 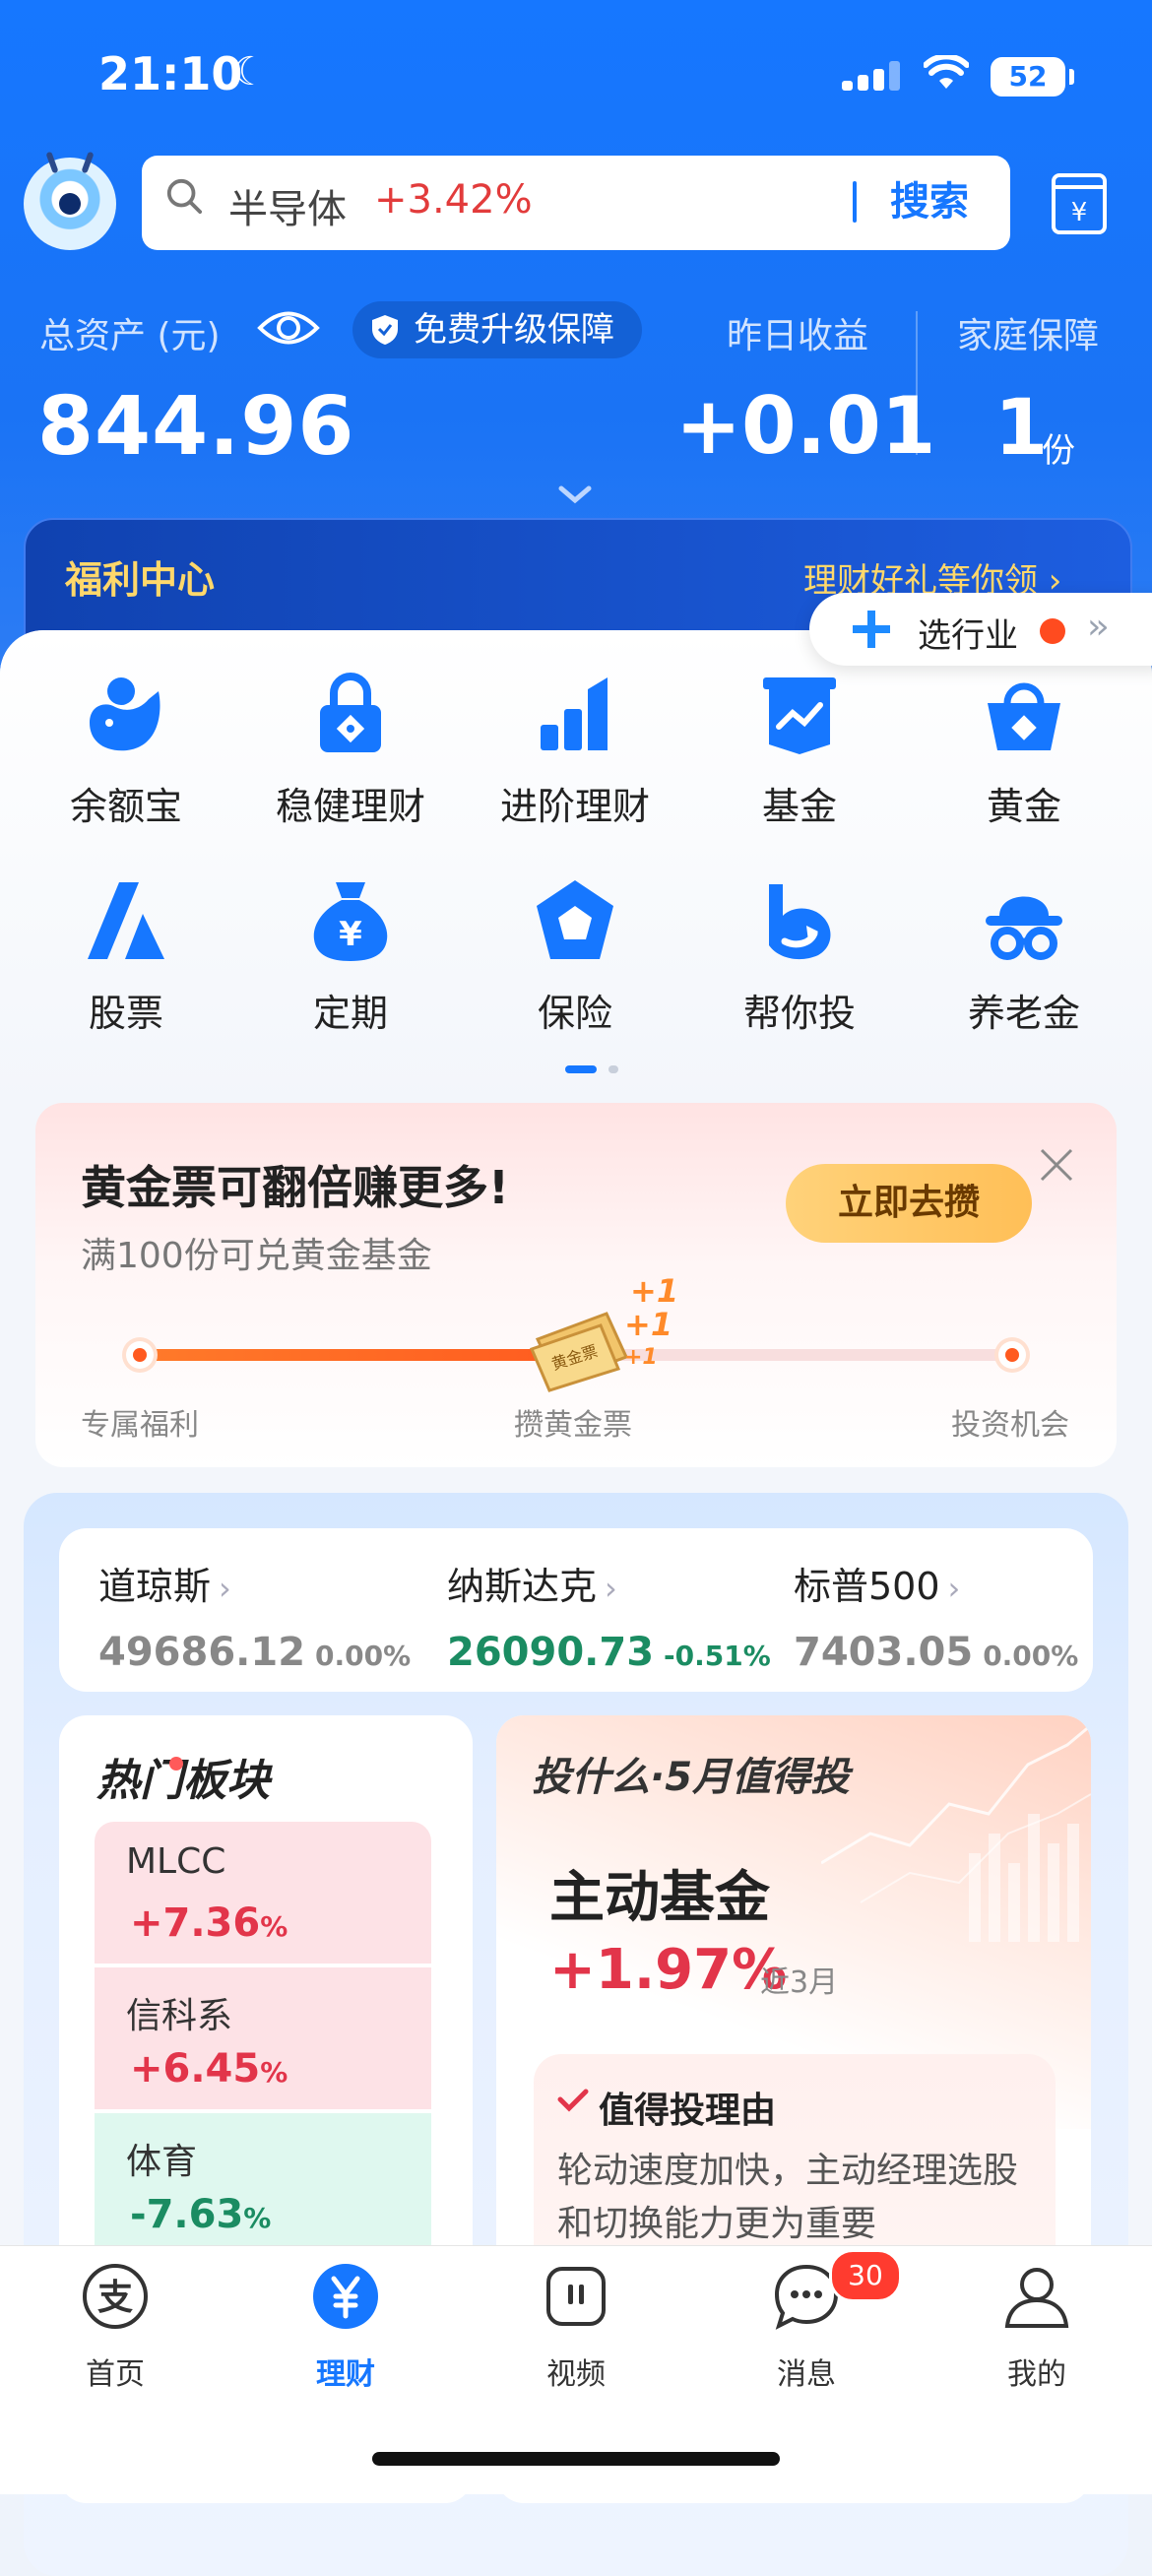 What do you see at coordinates (576, 2374) in the screenshot?
I see `tab-label: 视频` at bounding box center [576, 2374].